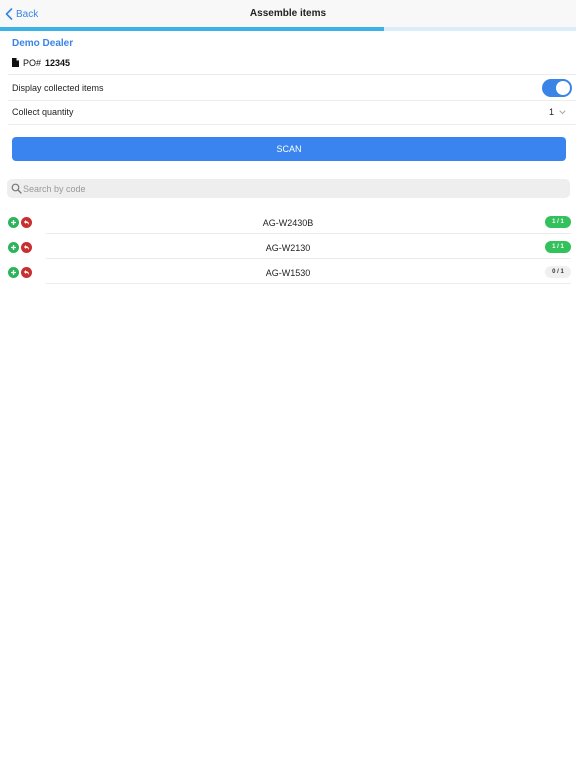 The height and width of the screenshot is (768, 576). Describe the element at coordinates (557, 112) in the screenshot. I see `collect-quantity-select: 1` at that location.